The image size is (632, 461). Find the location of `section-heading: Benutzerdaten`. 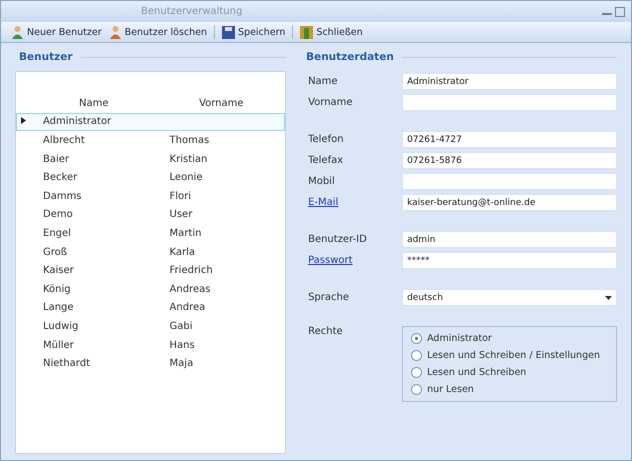

section-heading: Benutzerdaten is located at coordinates (350, 57).